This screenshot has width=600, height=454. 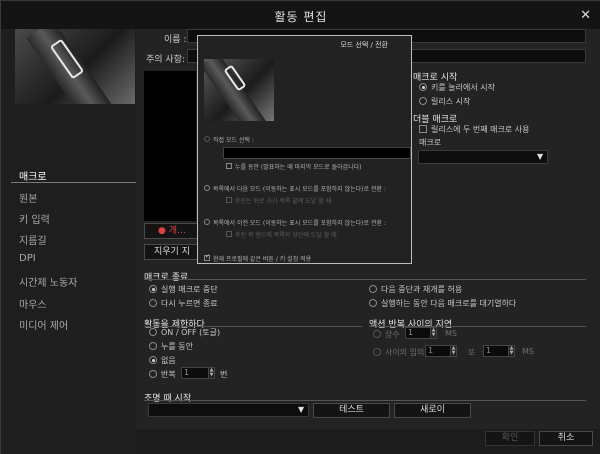 What do you see at coordinates (28, 197) in the screenshot?
I see `sidebar-item-original: 원본` at bounding box center [28, 197].